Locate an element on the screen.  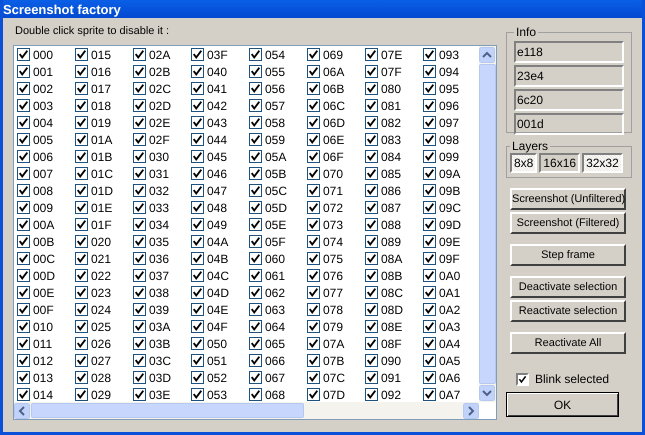
sprite-checkbox: 034 is located at coordinates (162, 224).